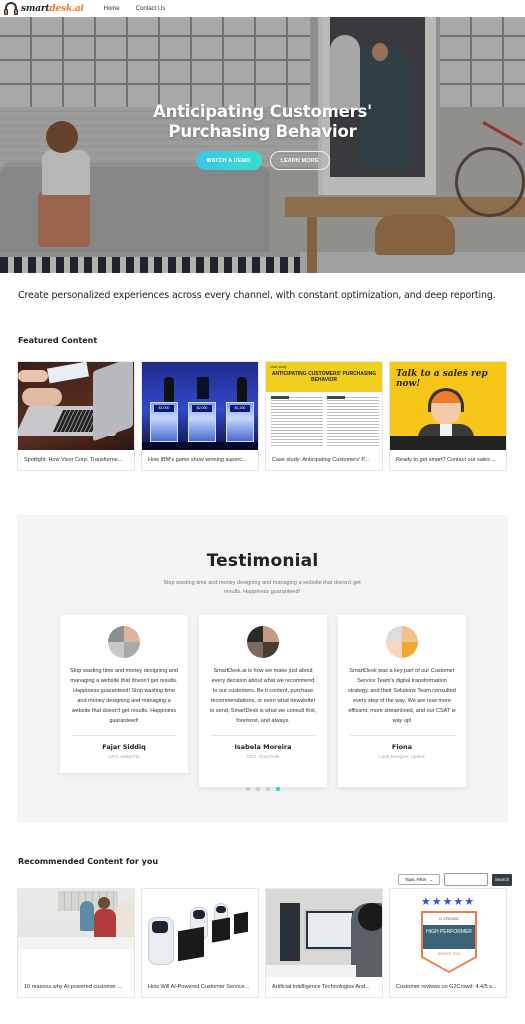 This screenshot has height=1024, width=525. I want to click on g2-badge-image: ★★★★★ G CROWD HIGH PERFORMER WINTER 2019, so click(448, 933).